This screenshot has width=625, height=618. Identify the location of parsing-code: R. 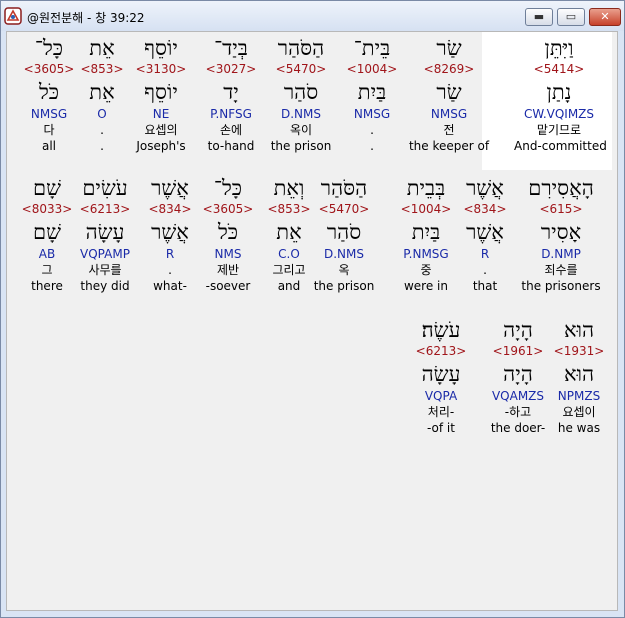
(170, 254).